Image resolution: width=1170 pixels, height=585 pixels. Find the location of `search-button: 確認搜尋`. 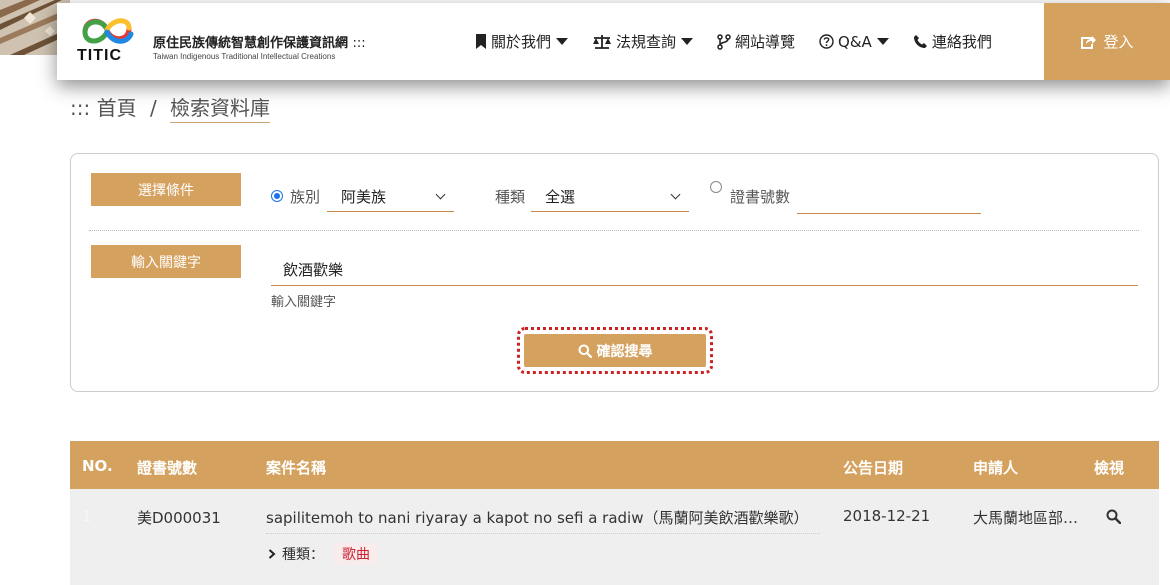

search-button: 確認搜尋 is located at coordinates (615, 350).